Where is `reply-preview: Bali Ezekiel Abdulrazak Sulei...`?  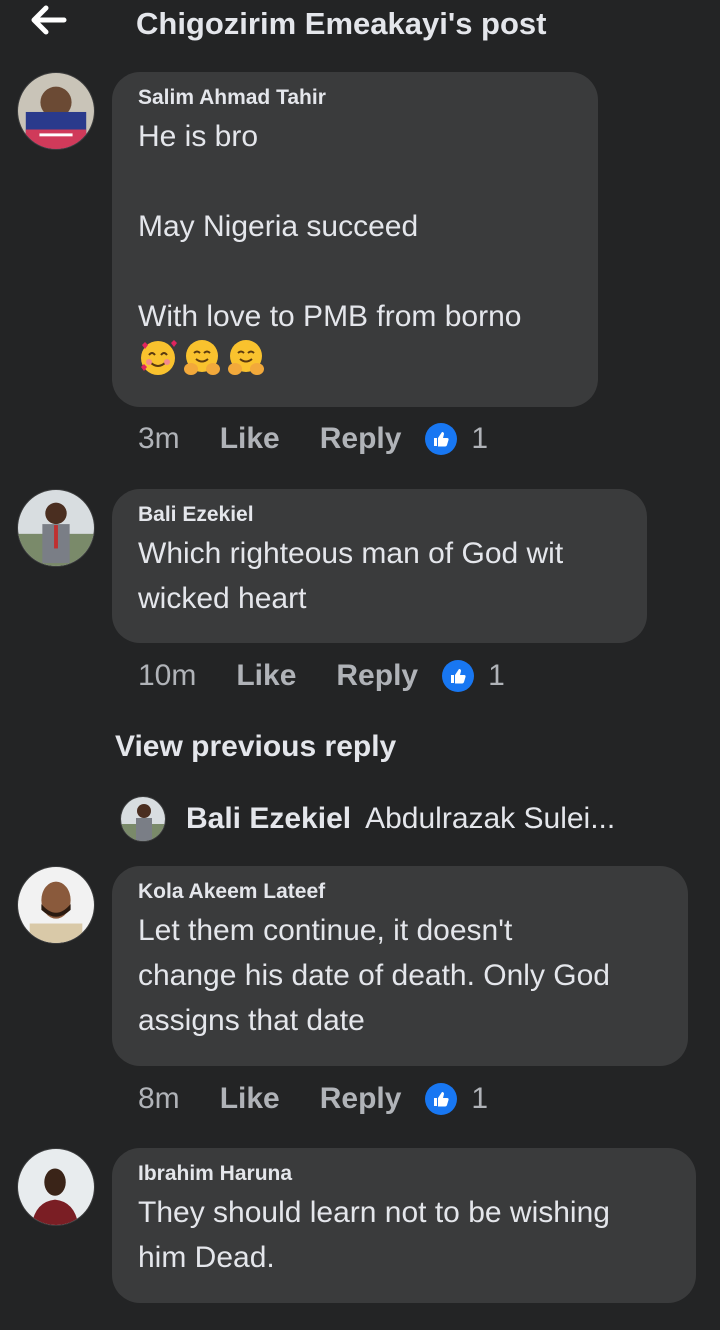 reply-preview: Bali Ezekiel Abdulrazak Sulei... is located at coordinates (367, 819).